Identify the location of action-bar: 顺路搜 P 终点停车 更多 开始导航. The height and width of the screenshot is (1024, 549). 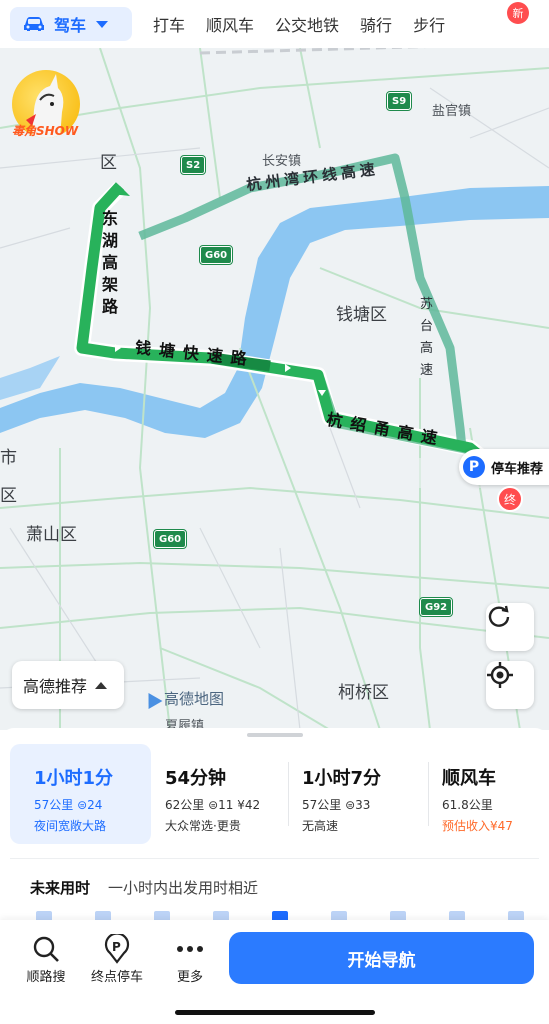
(274, 972).